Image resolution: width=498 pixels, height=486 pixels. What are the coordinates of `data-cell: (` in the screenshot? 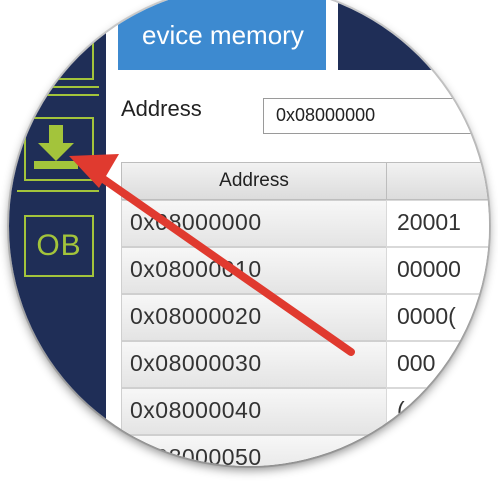 It's located at (437, 411).